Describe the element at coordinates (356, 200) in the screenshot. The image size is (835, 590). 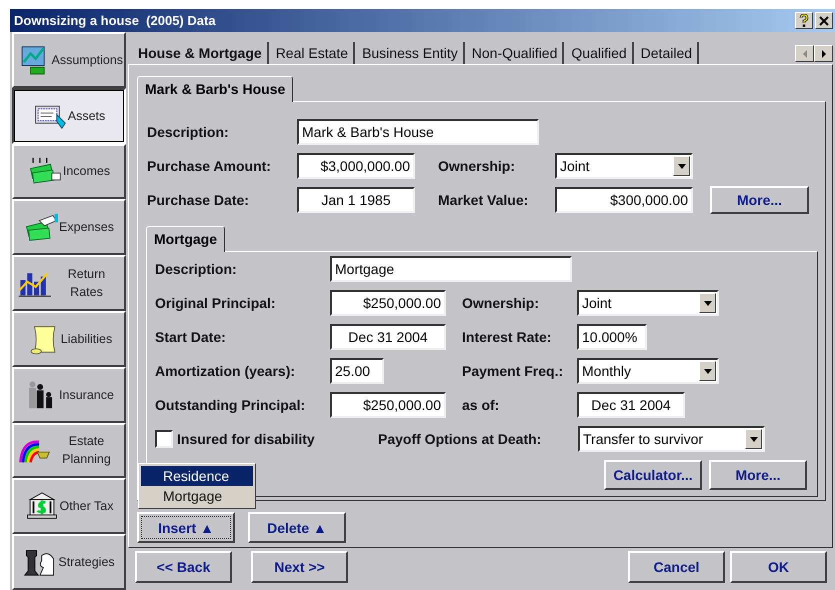
I see `input-field: Jan 1 1985` at that location.